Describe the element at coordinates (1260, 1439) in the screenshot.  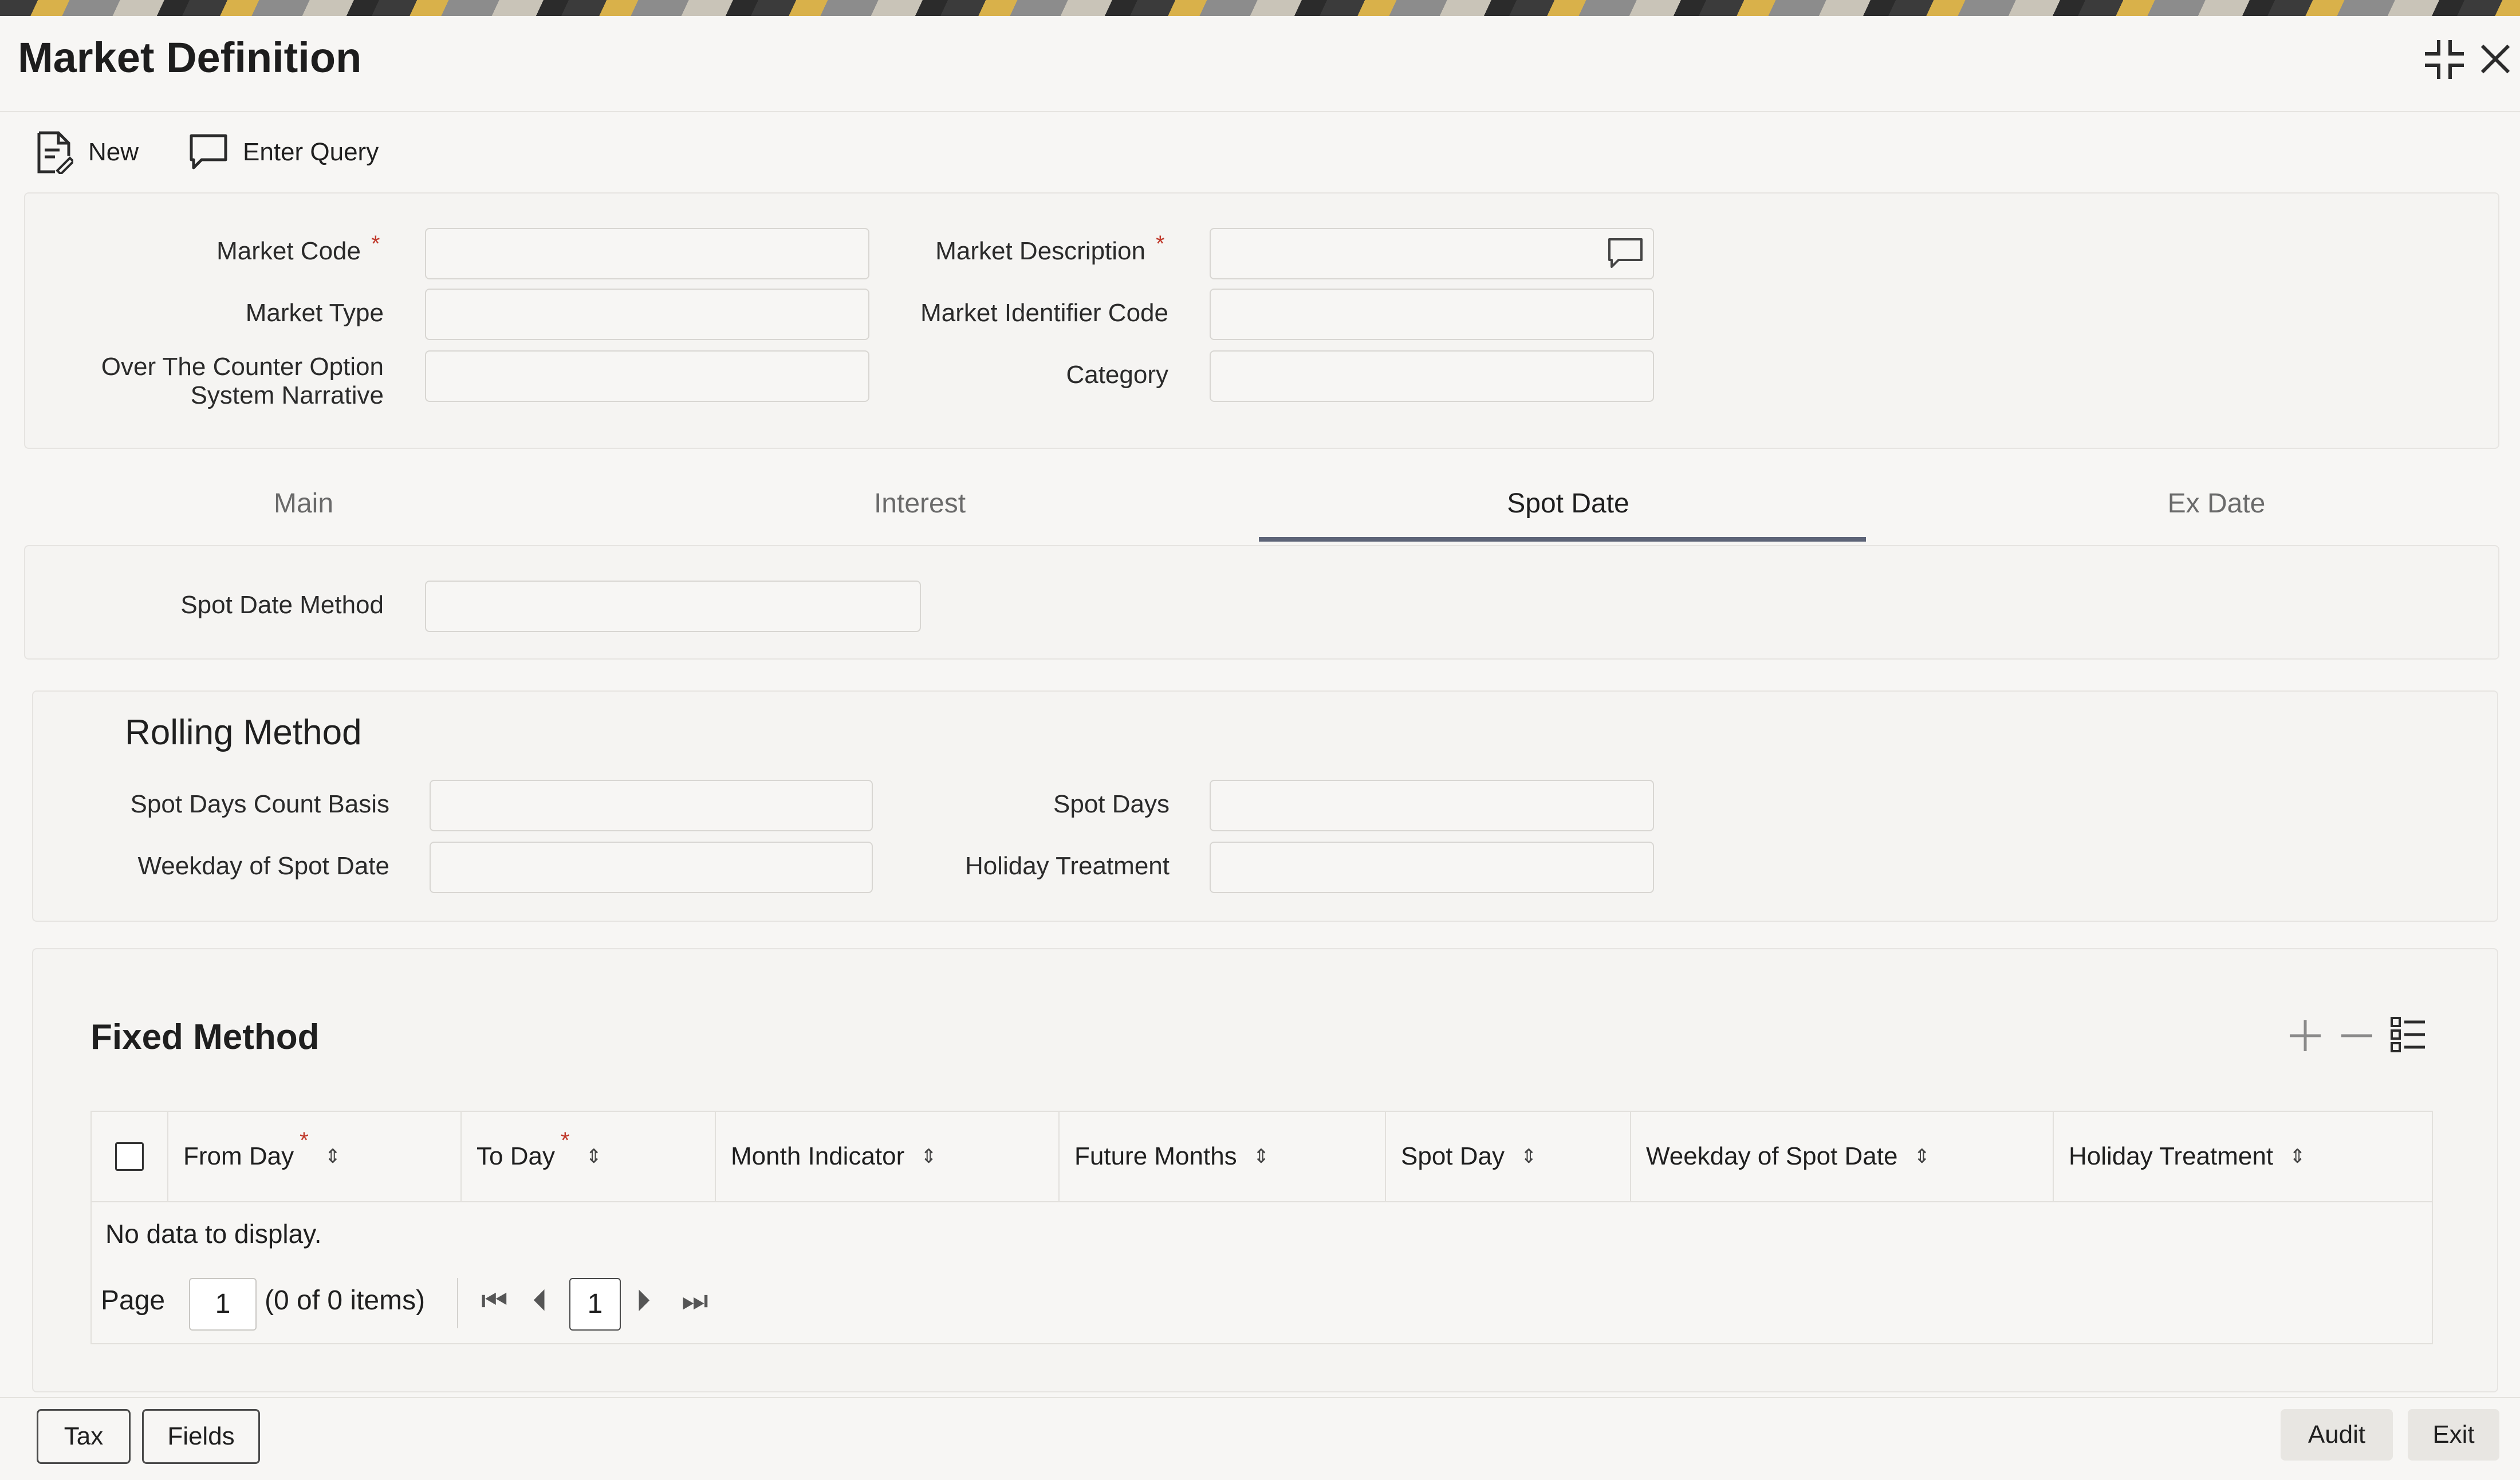
I see `footer-bar` at that location.